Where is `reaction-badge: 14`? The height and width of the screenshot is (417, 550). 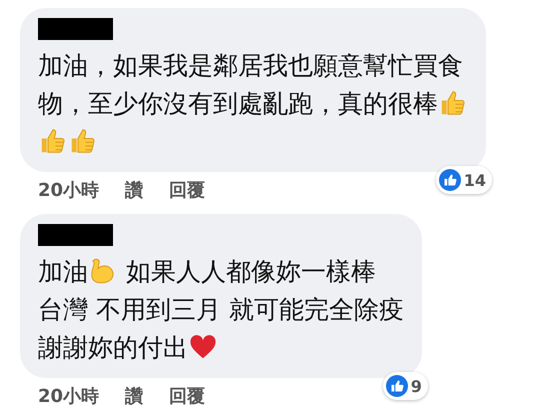
reaction-badge: 14 is located at coordinates (464, 180).